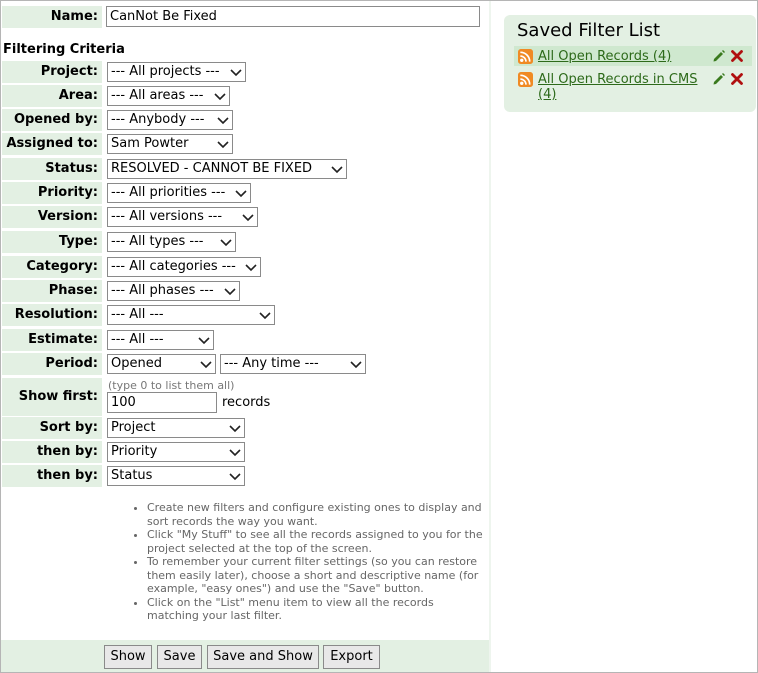  Describe the element at coordinates (52, 193) in the screenshot. I see `priority-label: Priority:` at that location.